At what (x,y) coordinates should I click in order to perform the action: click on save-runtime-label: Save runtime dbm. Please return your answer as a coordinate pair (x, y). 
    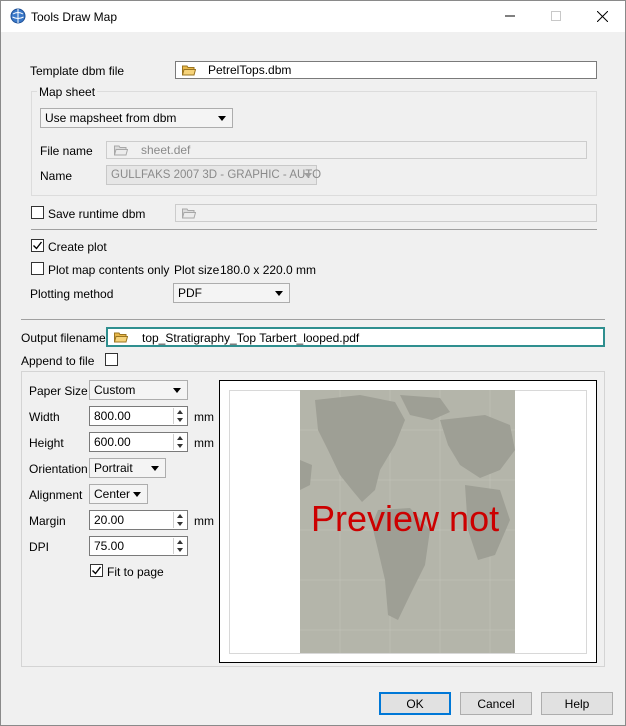
    Looking at the image, I should click on (97, 214).